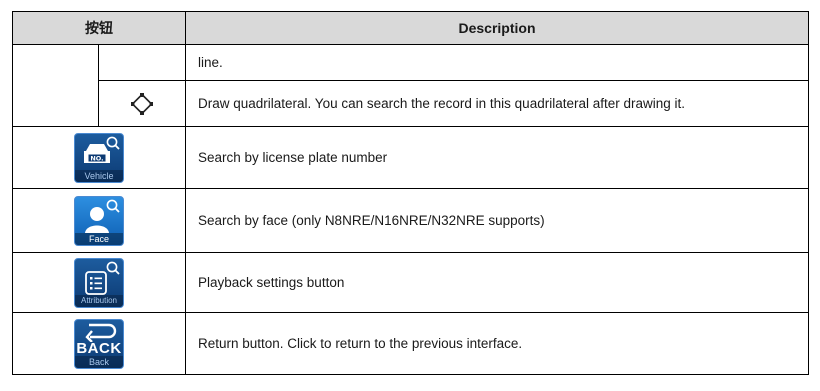 This screenshot has width=820, height=391. Describe the element at coordinates (99, 175) in the screenshot. I see `vehicle-caption: Vehicle` at that location.